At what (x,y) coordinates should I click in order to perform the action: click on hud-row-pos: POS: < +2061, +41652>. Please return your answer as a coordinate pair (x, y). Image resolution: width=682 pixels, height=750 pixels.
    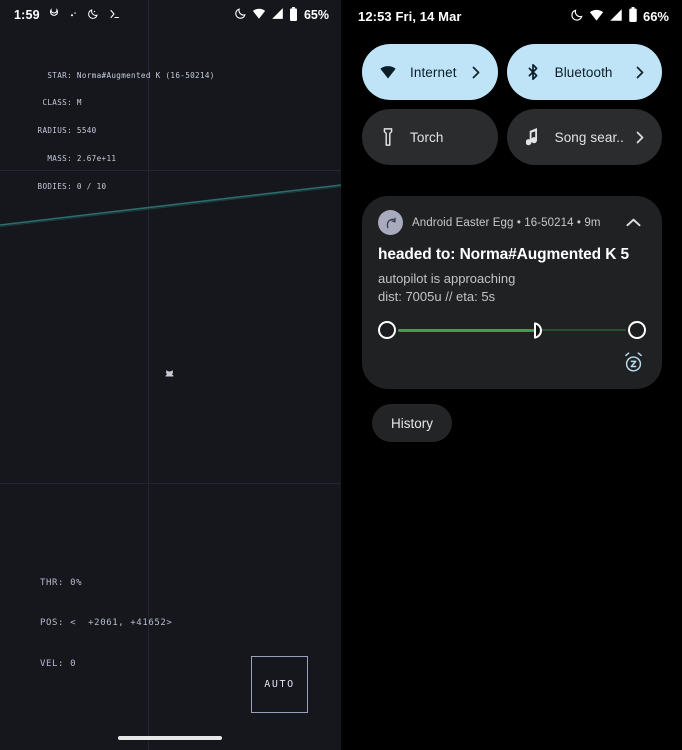
    Looking at the image, I should click on (106, 624).